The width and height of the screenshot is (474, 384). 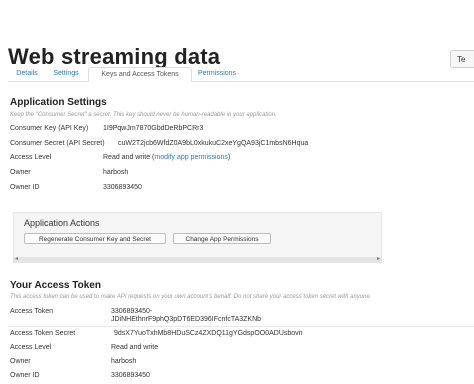 What do you see at coordinates (58, 102) in the screenshot?
I see `app-settings-title: Application Settings` at bounding box center [58, 102].